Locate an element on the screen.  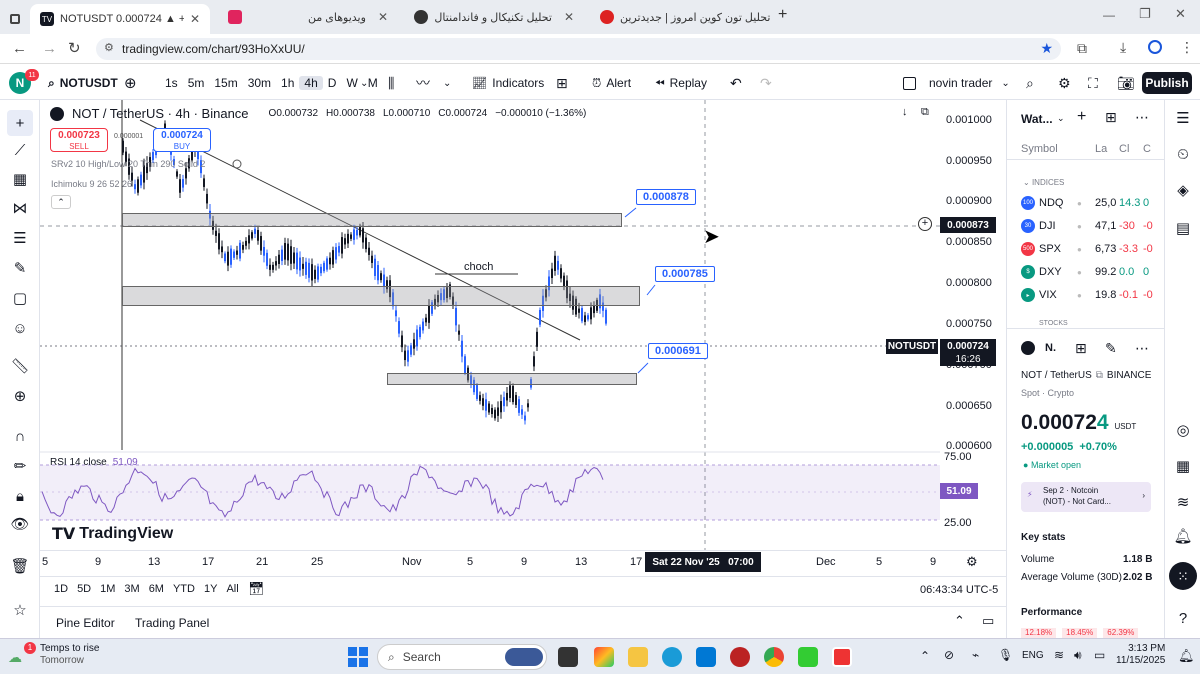
symbol-search-button: ⌕ NOTUSDT is located at coordinates (83, 83).